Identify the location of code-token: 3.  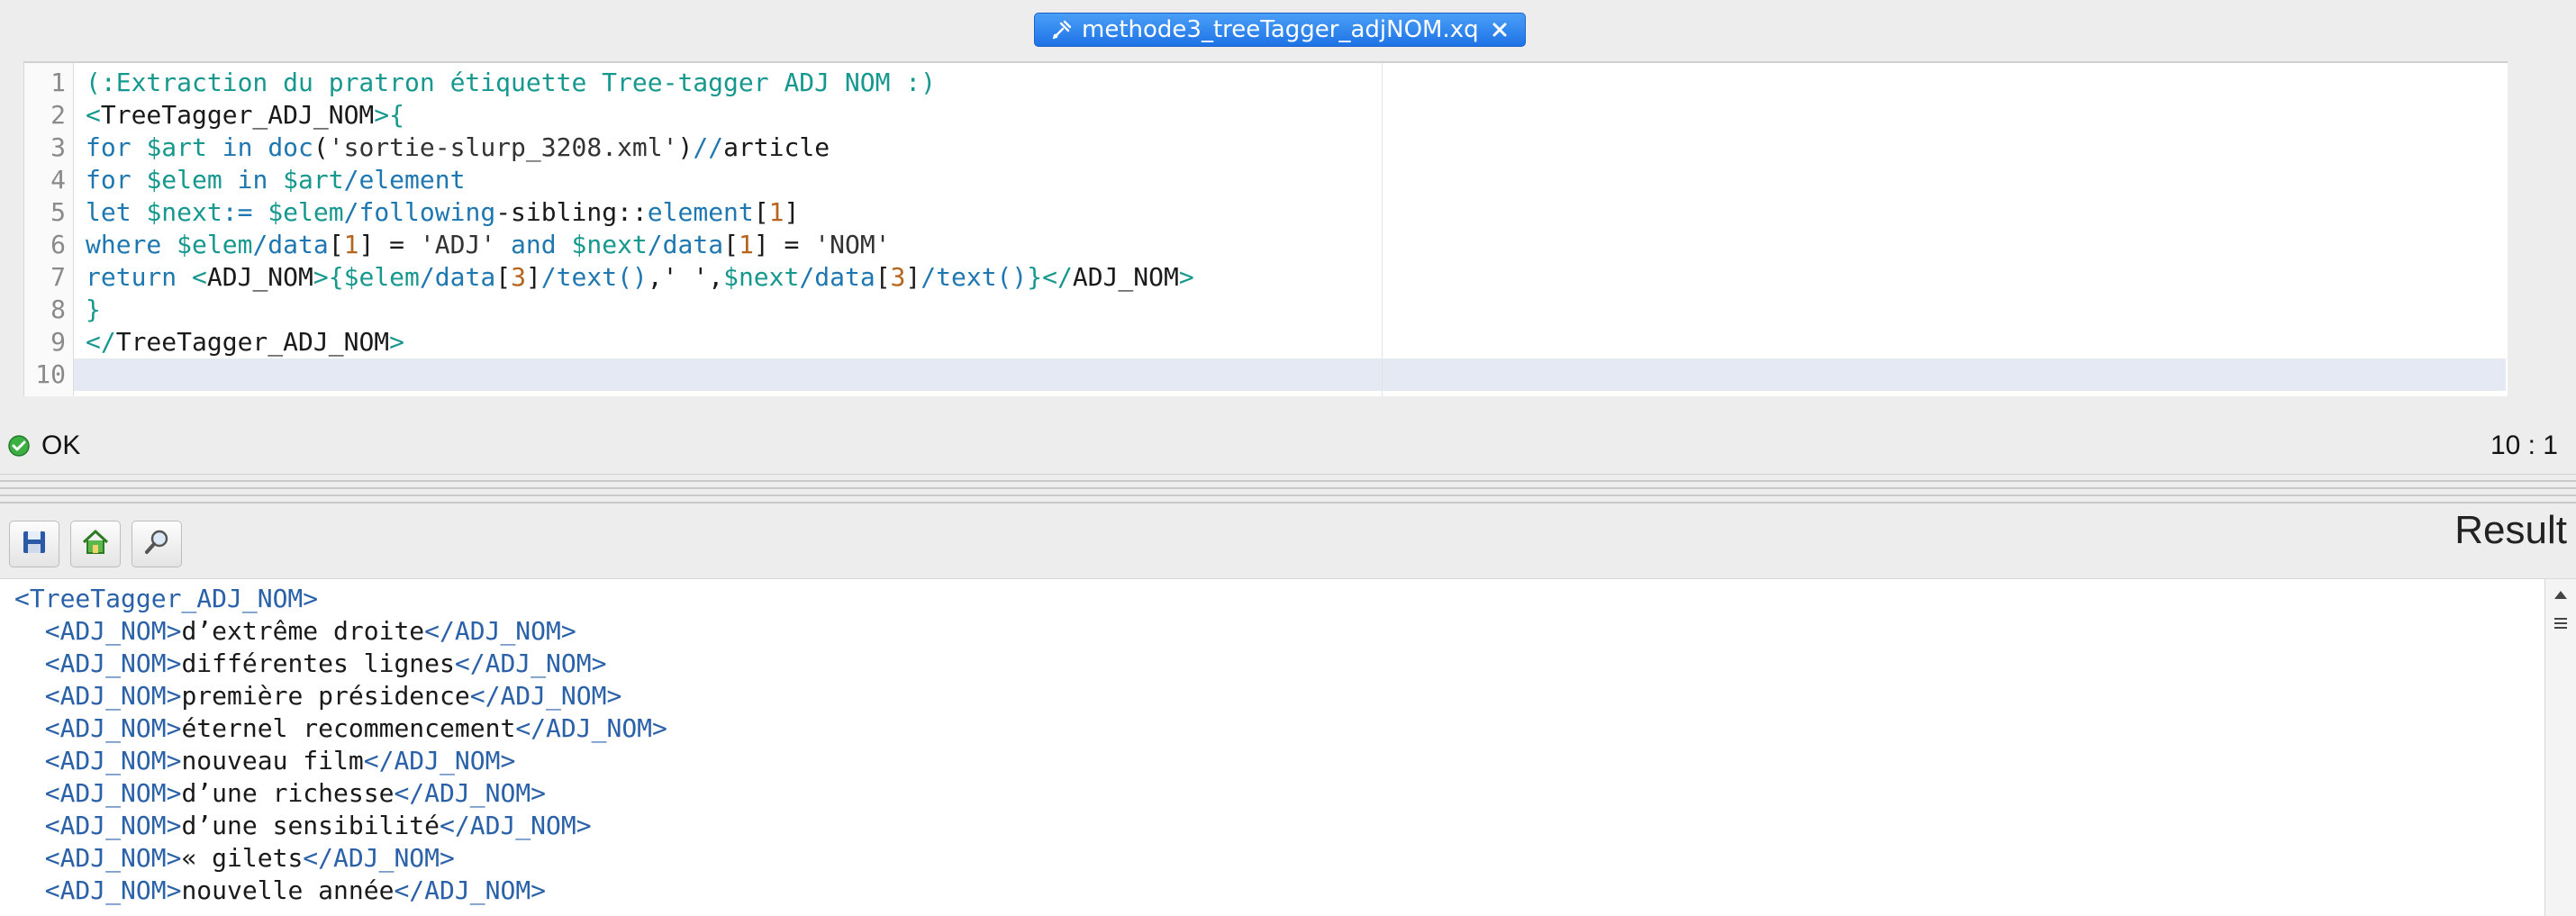
(518, 277).